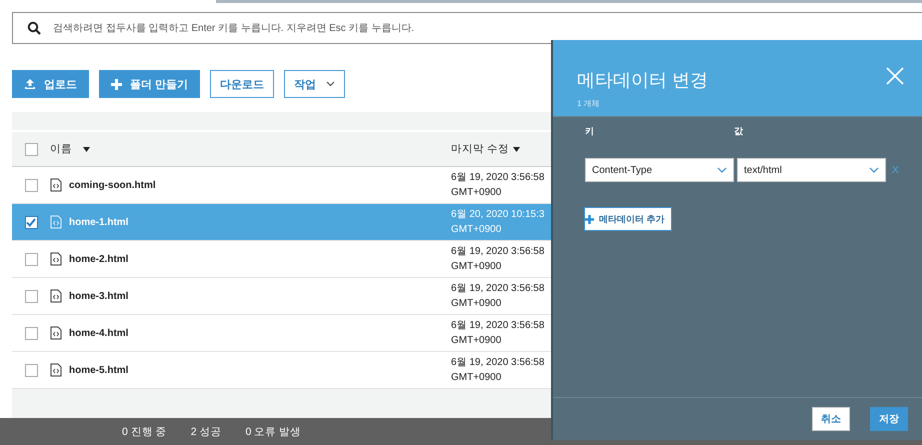 Image resolution: width=922 pixels, height=445 pixels. What do you see at coordinates (112, 185) in the screenshot?
I see `file-name: coming-soon.html` at bounding box center [112, 185].